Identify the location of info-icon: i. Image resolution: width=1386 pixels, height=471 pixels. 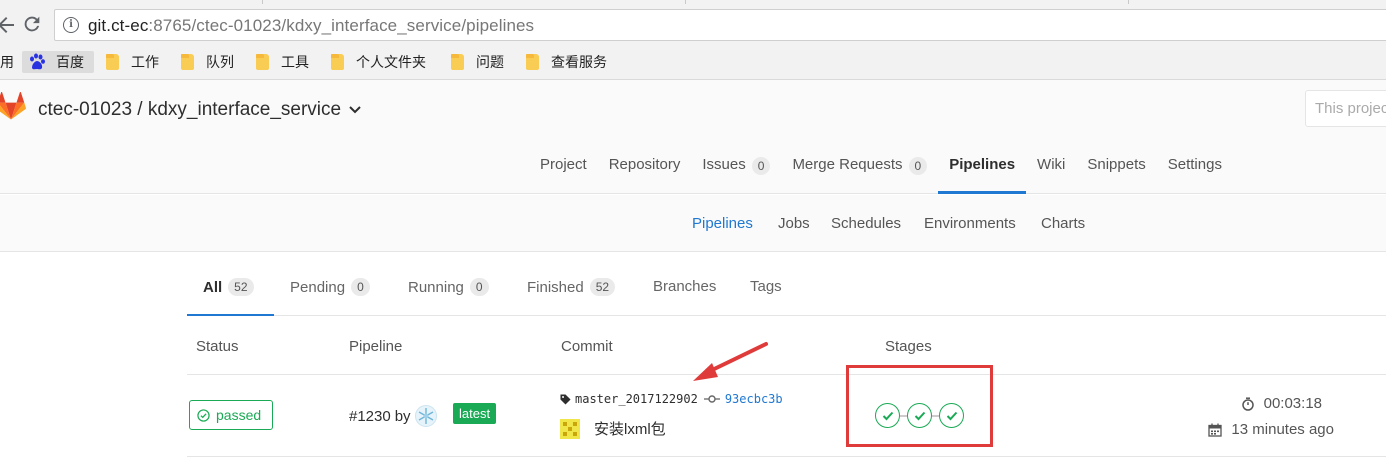
(71, 25).